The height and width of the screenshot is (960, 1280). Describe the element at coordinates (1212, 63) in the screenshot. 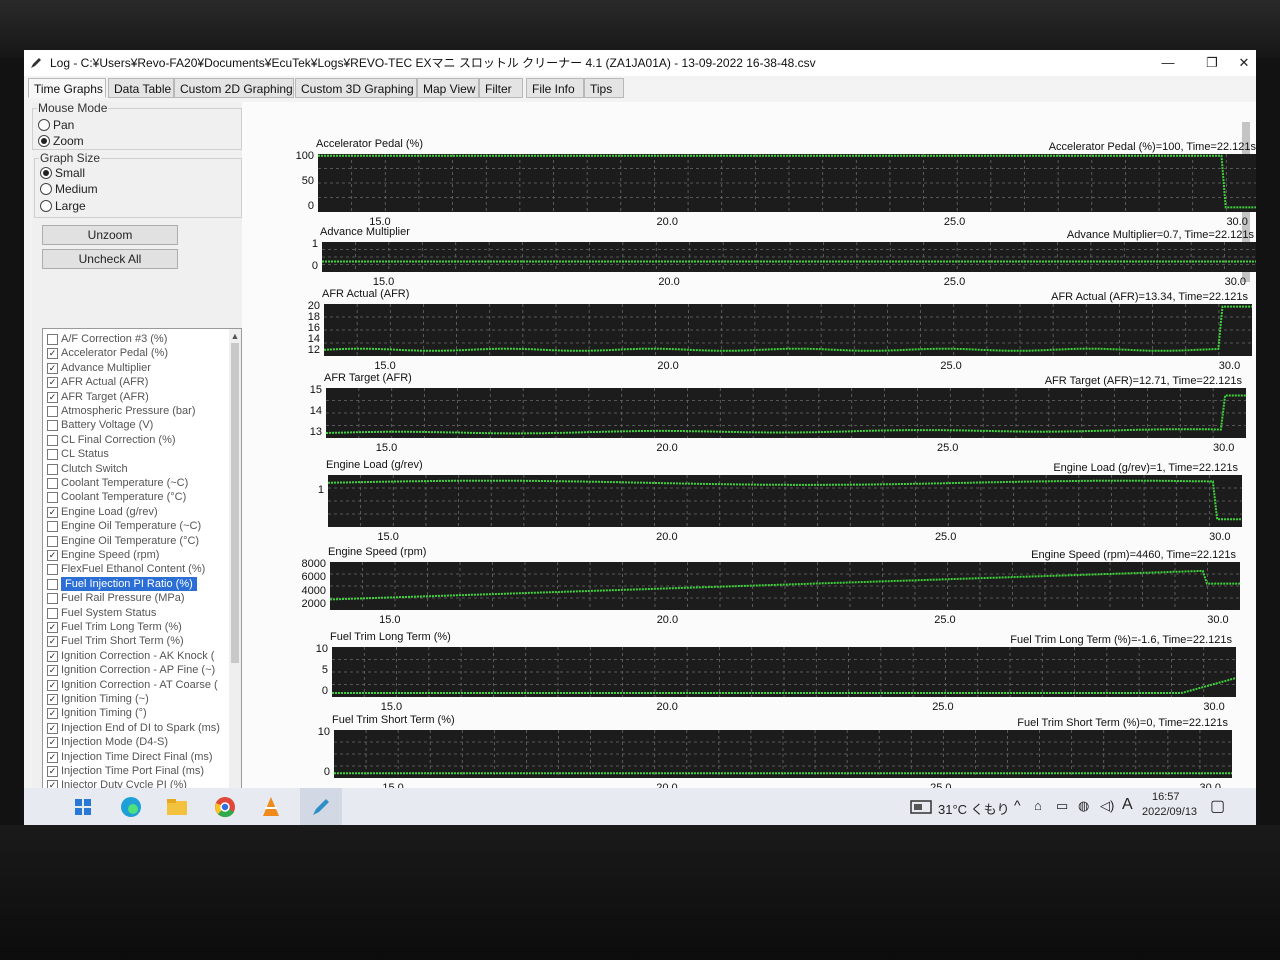

I see `restore-button: ❐` at that location.